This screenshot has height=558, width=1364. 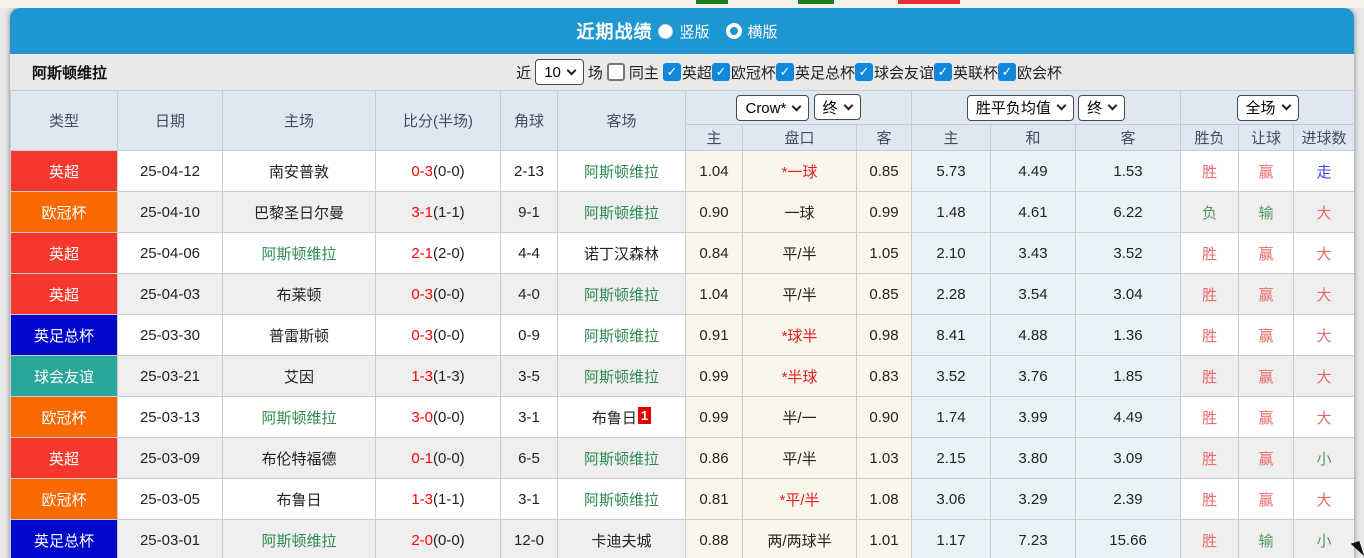 What do you see at coordinates (529, 376) in the screenshot?
I see `corner-score: 3-5` at bounding box center [529, 376].